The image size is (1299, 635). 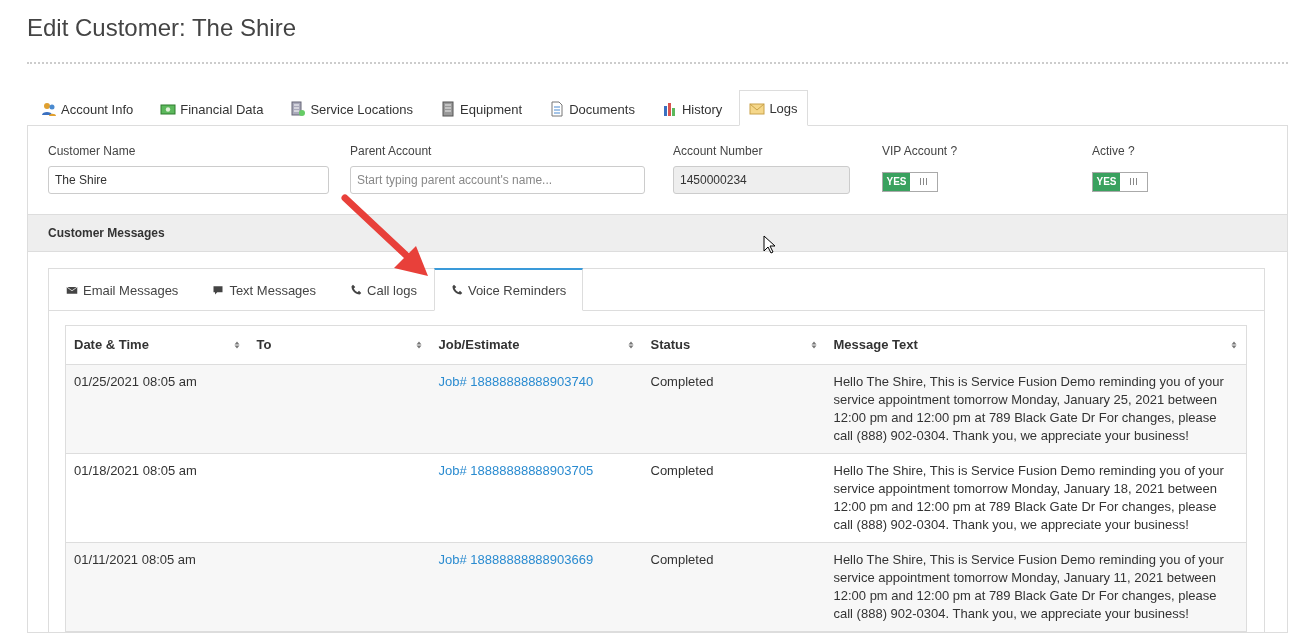 I want to click on column-header: Job/Estimate, so click(x=479, y=345).